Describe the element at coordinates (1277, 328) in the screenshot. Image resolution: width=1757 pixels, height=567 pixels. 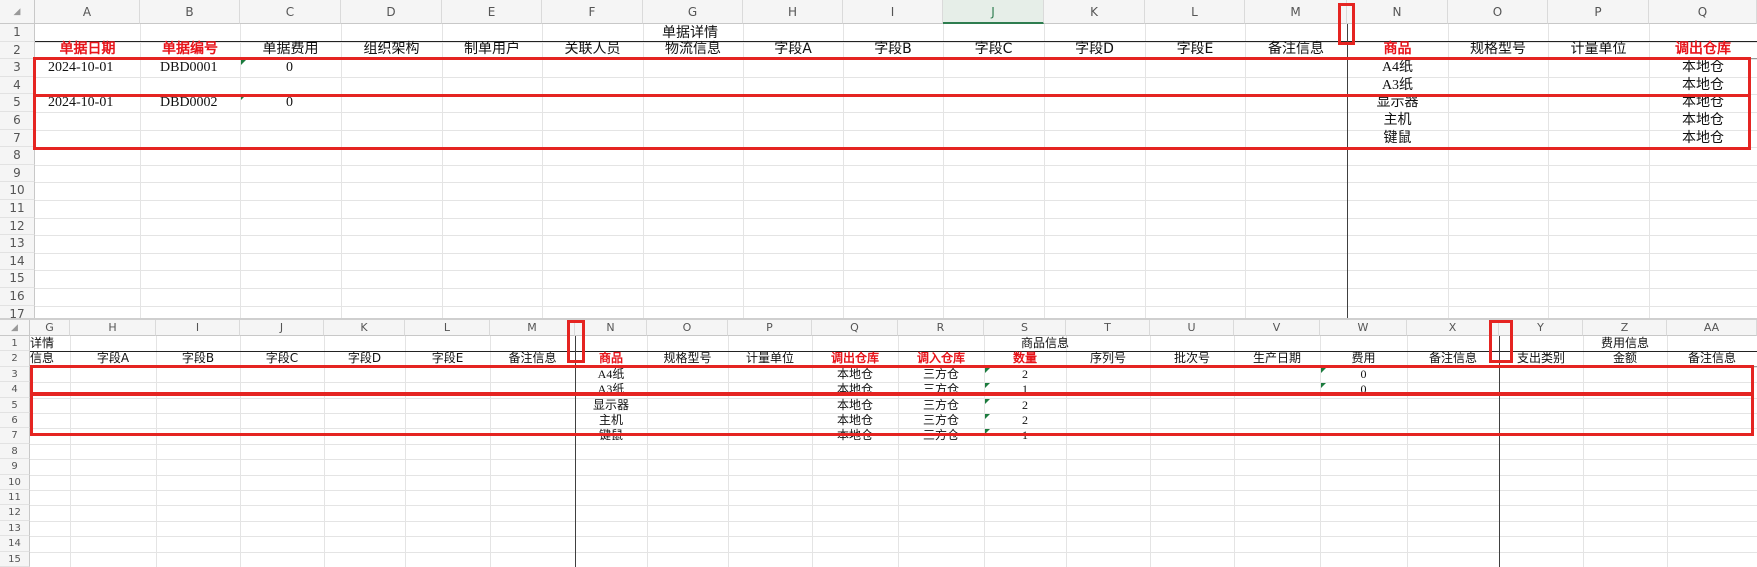
I see `column-header-v: V` at that location.